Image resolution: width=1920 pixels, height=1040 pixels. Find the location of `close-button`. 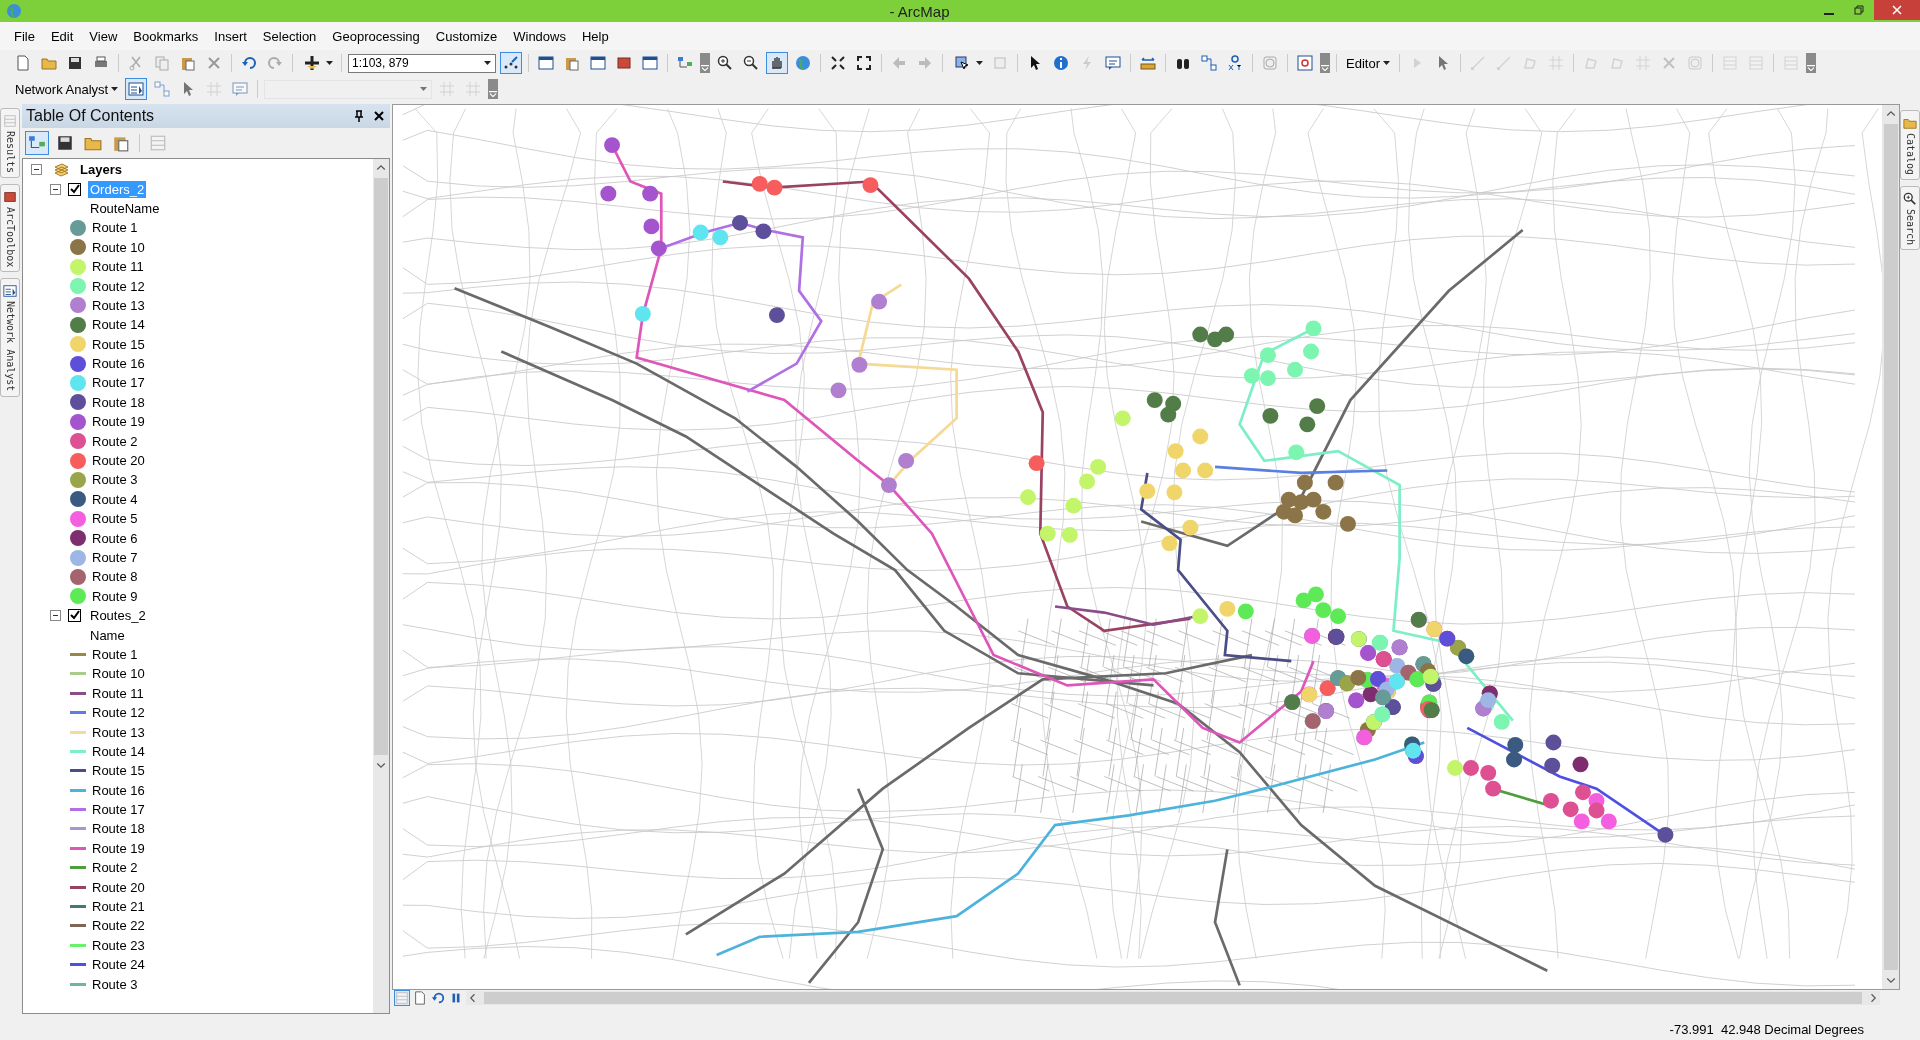

close-button is located at coordinates (1897, 10).